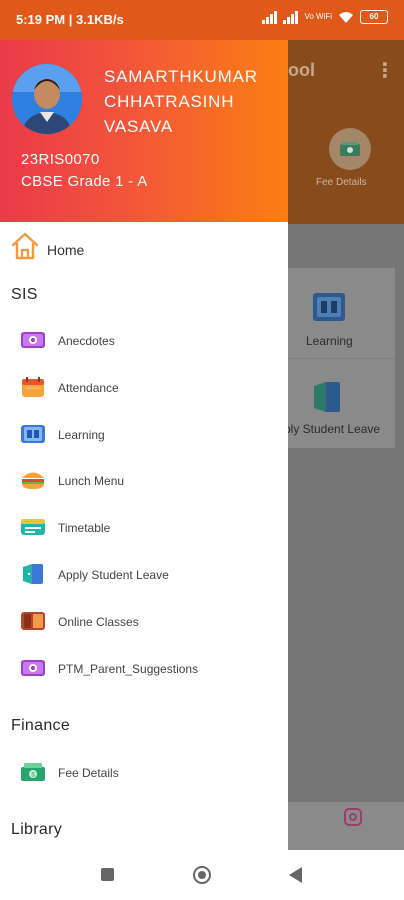 The width and height of the screenshot is (404, 900). I want to click on calendar-icon, so click(33, 387).